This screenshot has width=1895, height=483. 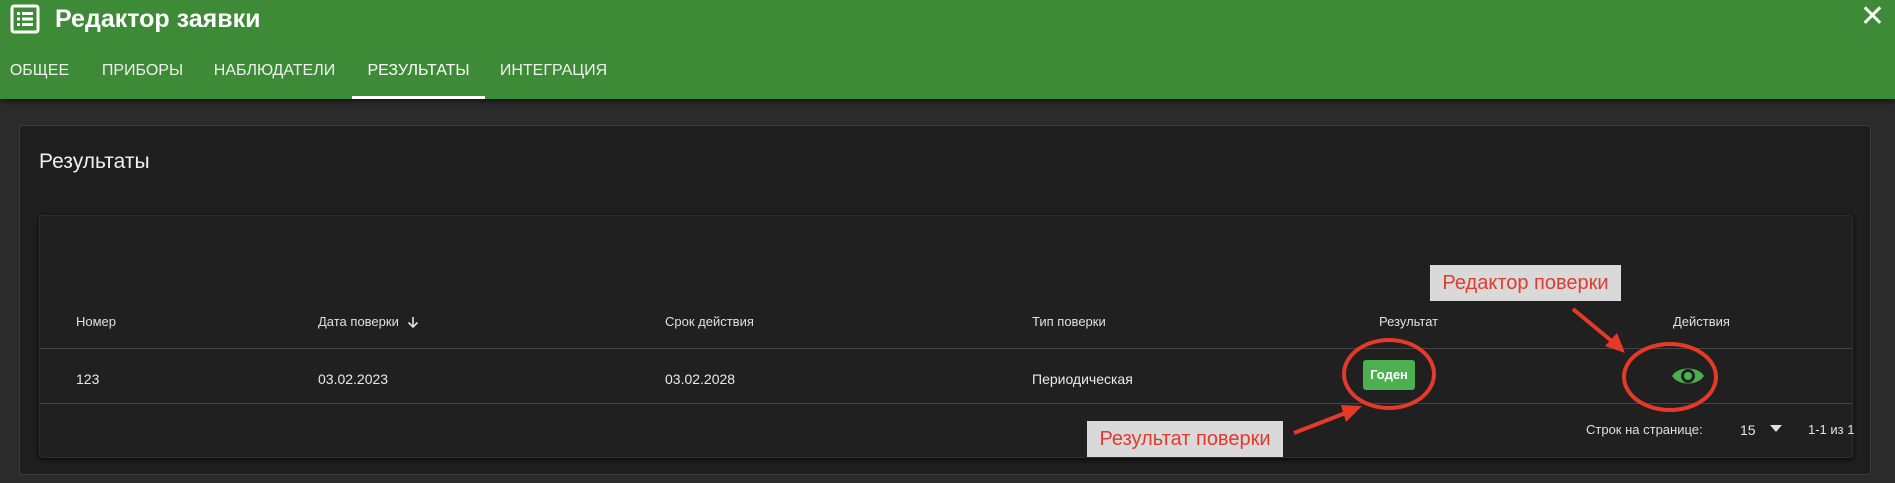 What do you see at coordinates (1525, 283) in the screenshot?
I see `editor-callout: Редактор поверки` at bounding box center [1525, 283].